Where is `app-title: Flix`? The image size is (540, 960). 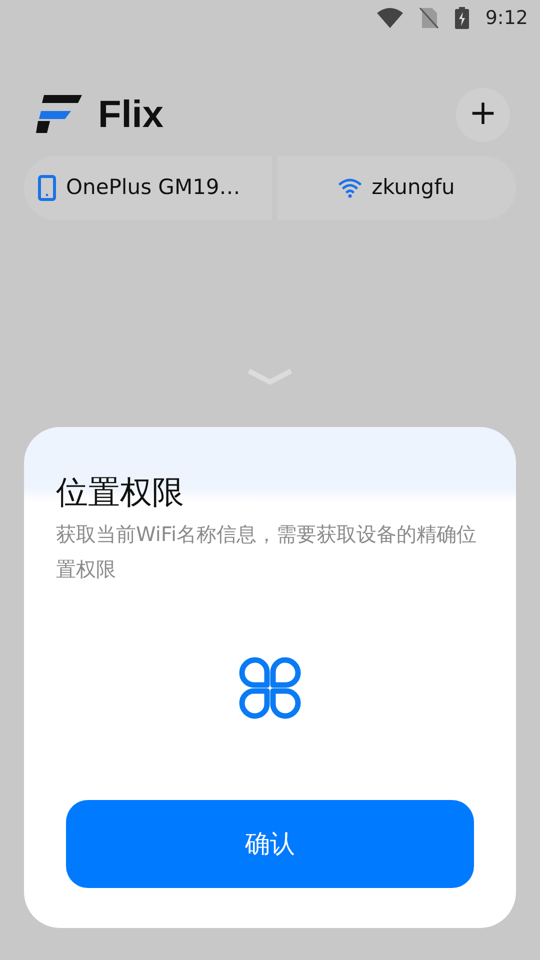
app-title: Flix is located at coordinates (131, 115).